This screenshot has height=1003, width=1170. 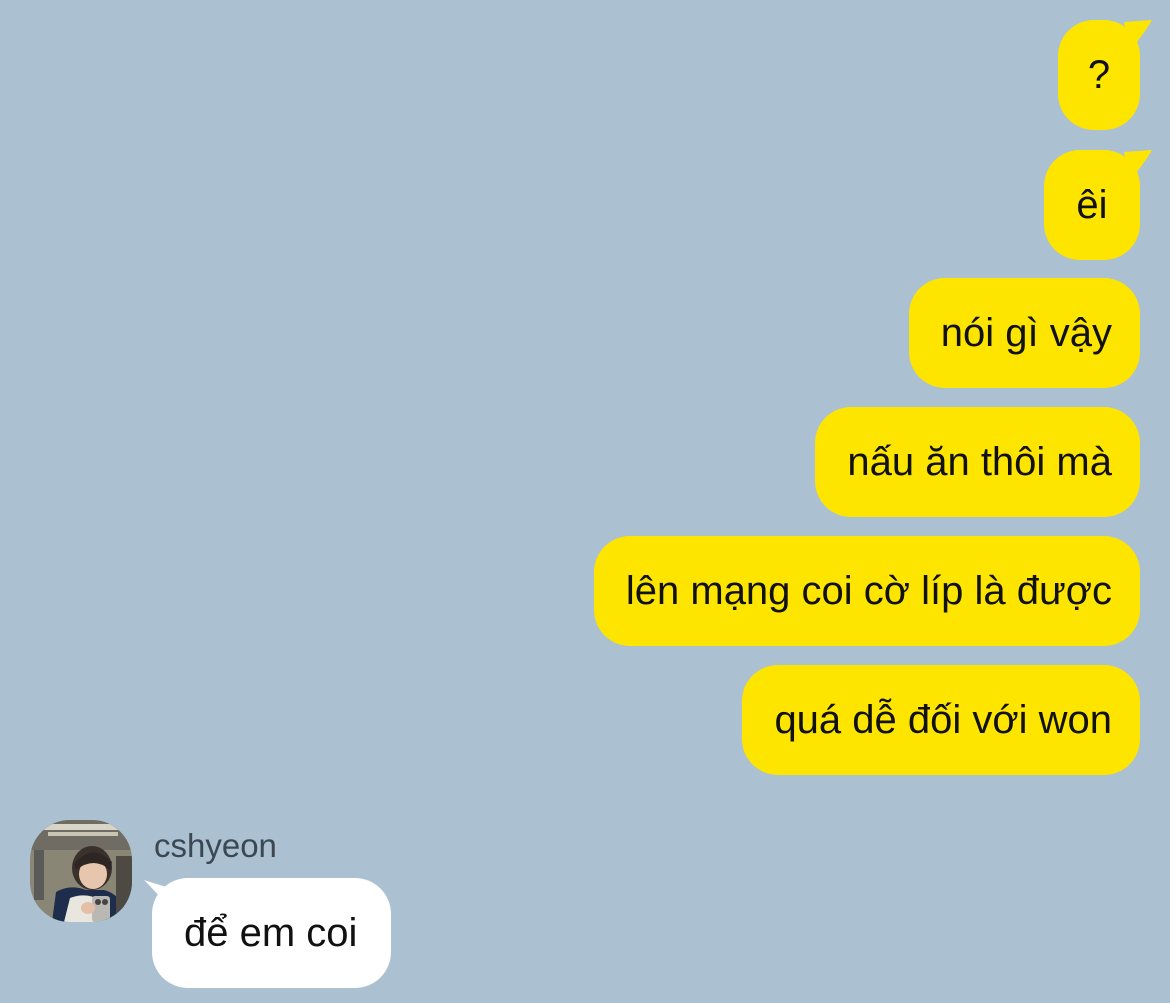 I want to click on outgoing-message: ?, so click(x=1099, y=75).